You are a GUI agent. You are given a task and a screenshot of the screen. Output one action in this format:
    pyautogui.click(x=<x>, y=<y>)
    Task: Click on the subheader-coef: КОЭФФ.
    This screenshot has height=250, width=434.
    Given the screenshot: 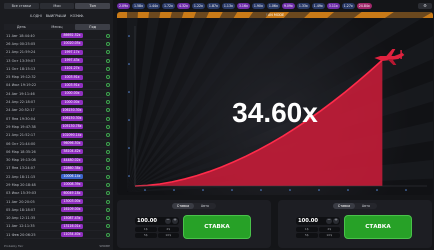 What is the action you would take?
    pyautogui.click(x=77, y=16)
    